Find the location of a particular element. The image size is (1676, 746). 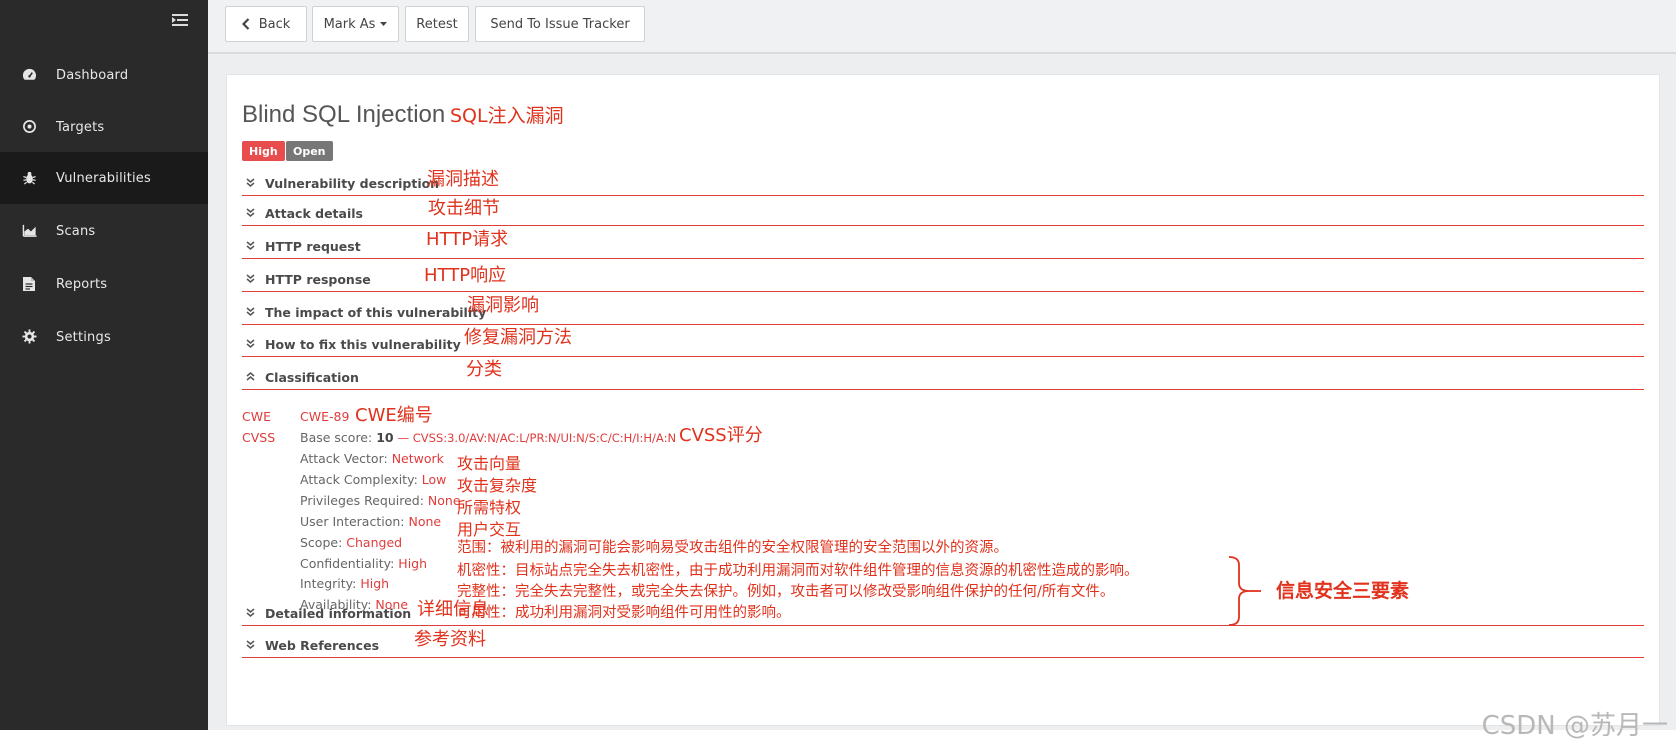

annotation-attack-details: 攻击细节 is located at coordinates (464, 208).